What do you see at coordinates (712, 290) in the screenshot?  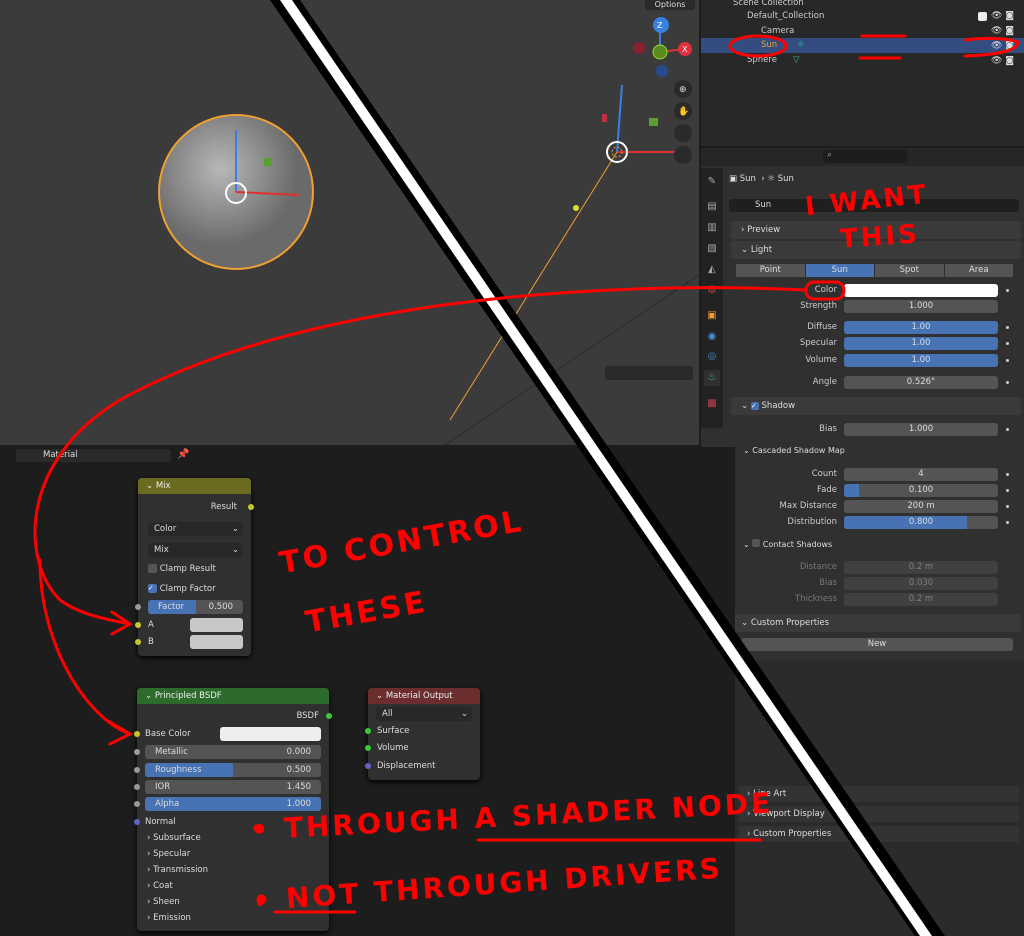 I see `world-tab-icon: ◍` at bounding box center [712, 290].